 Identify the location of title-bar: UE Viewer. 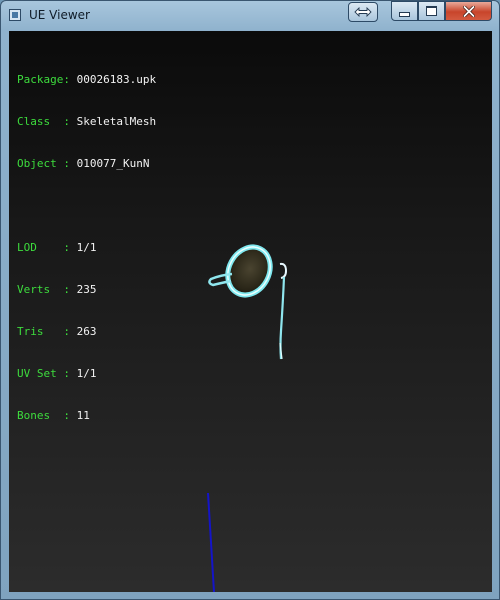
(250, 16).